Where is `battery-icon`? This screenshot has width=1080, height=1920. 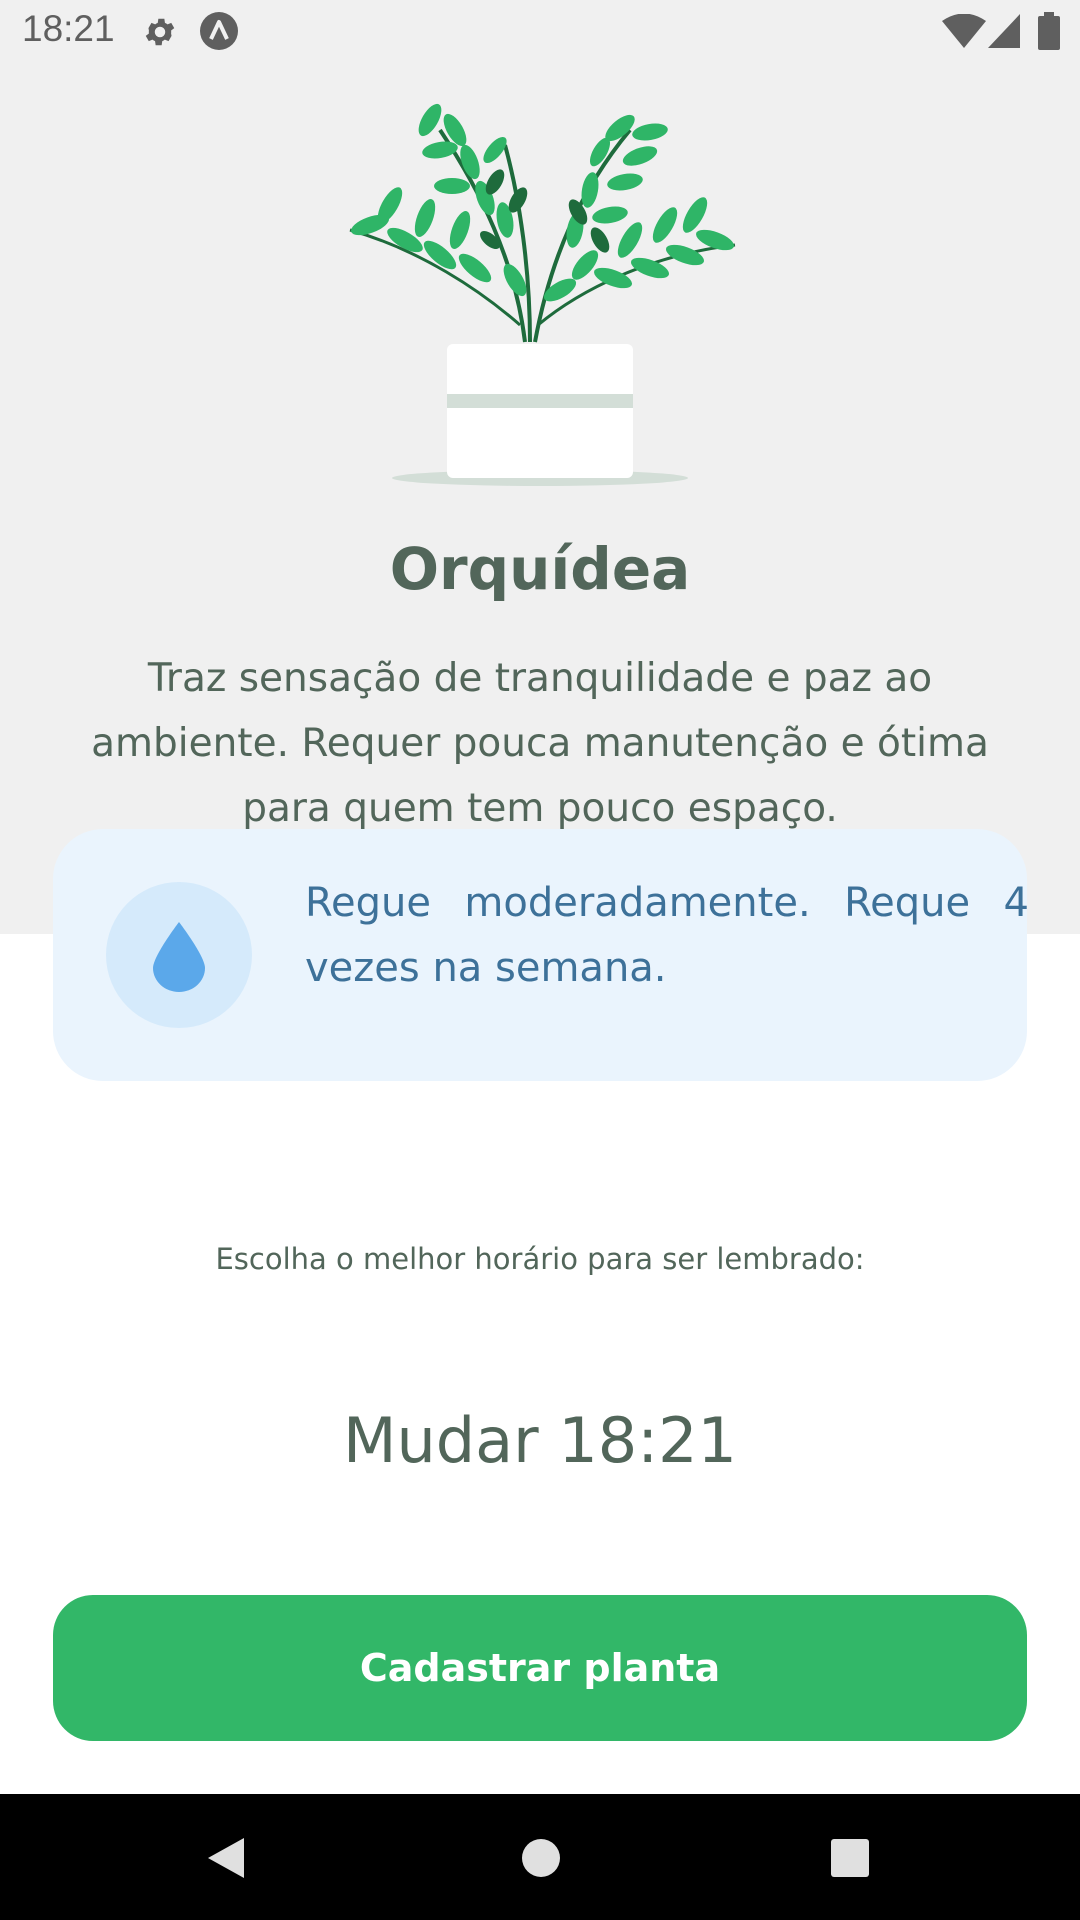 battery-icon is located at coordinates (1049, 31).